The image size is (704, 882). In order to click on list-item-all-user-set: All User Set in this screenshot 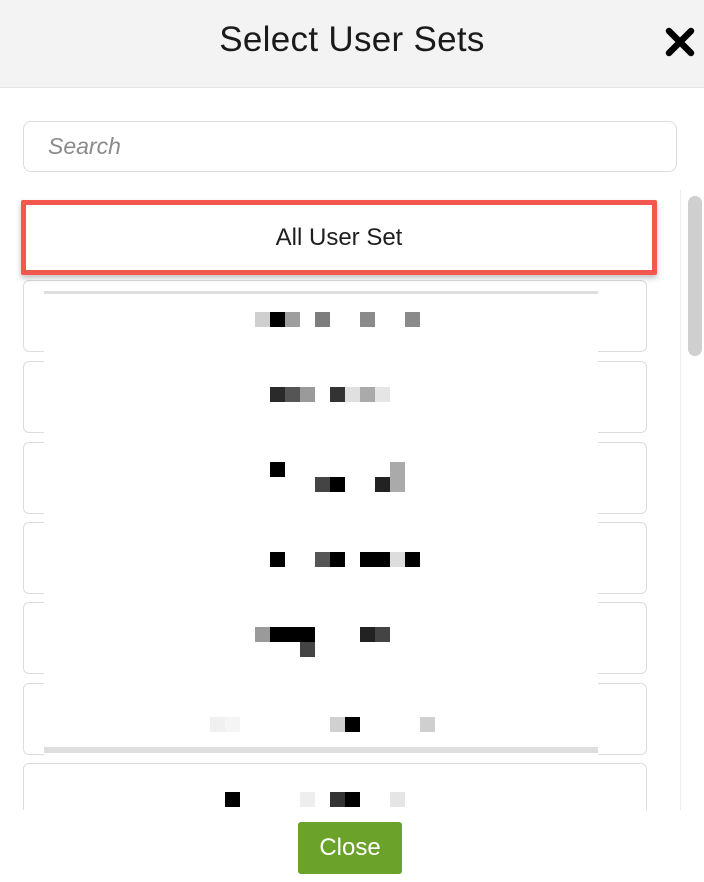, I will do `click(339, 237)`.